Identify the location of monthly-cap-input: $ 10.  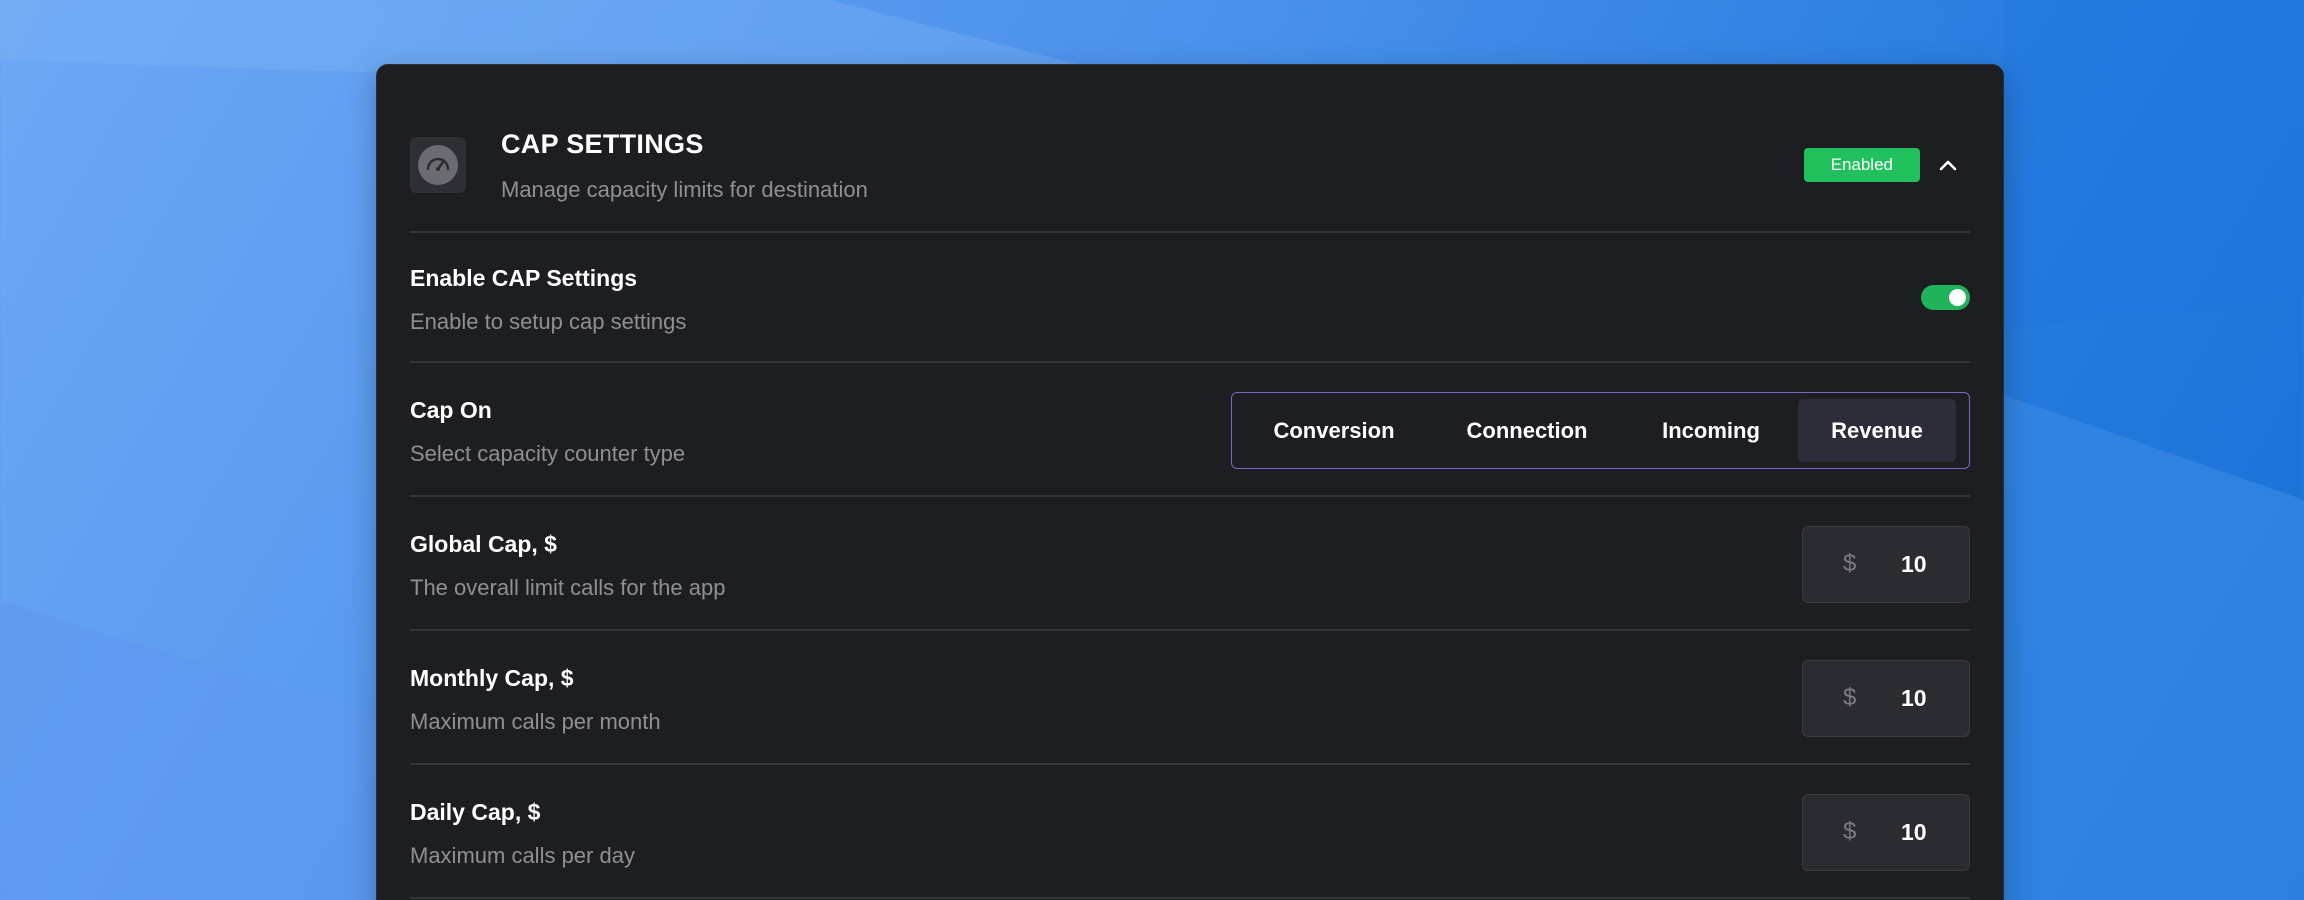
(1886, 698).